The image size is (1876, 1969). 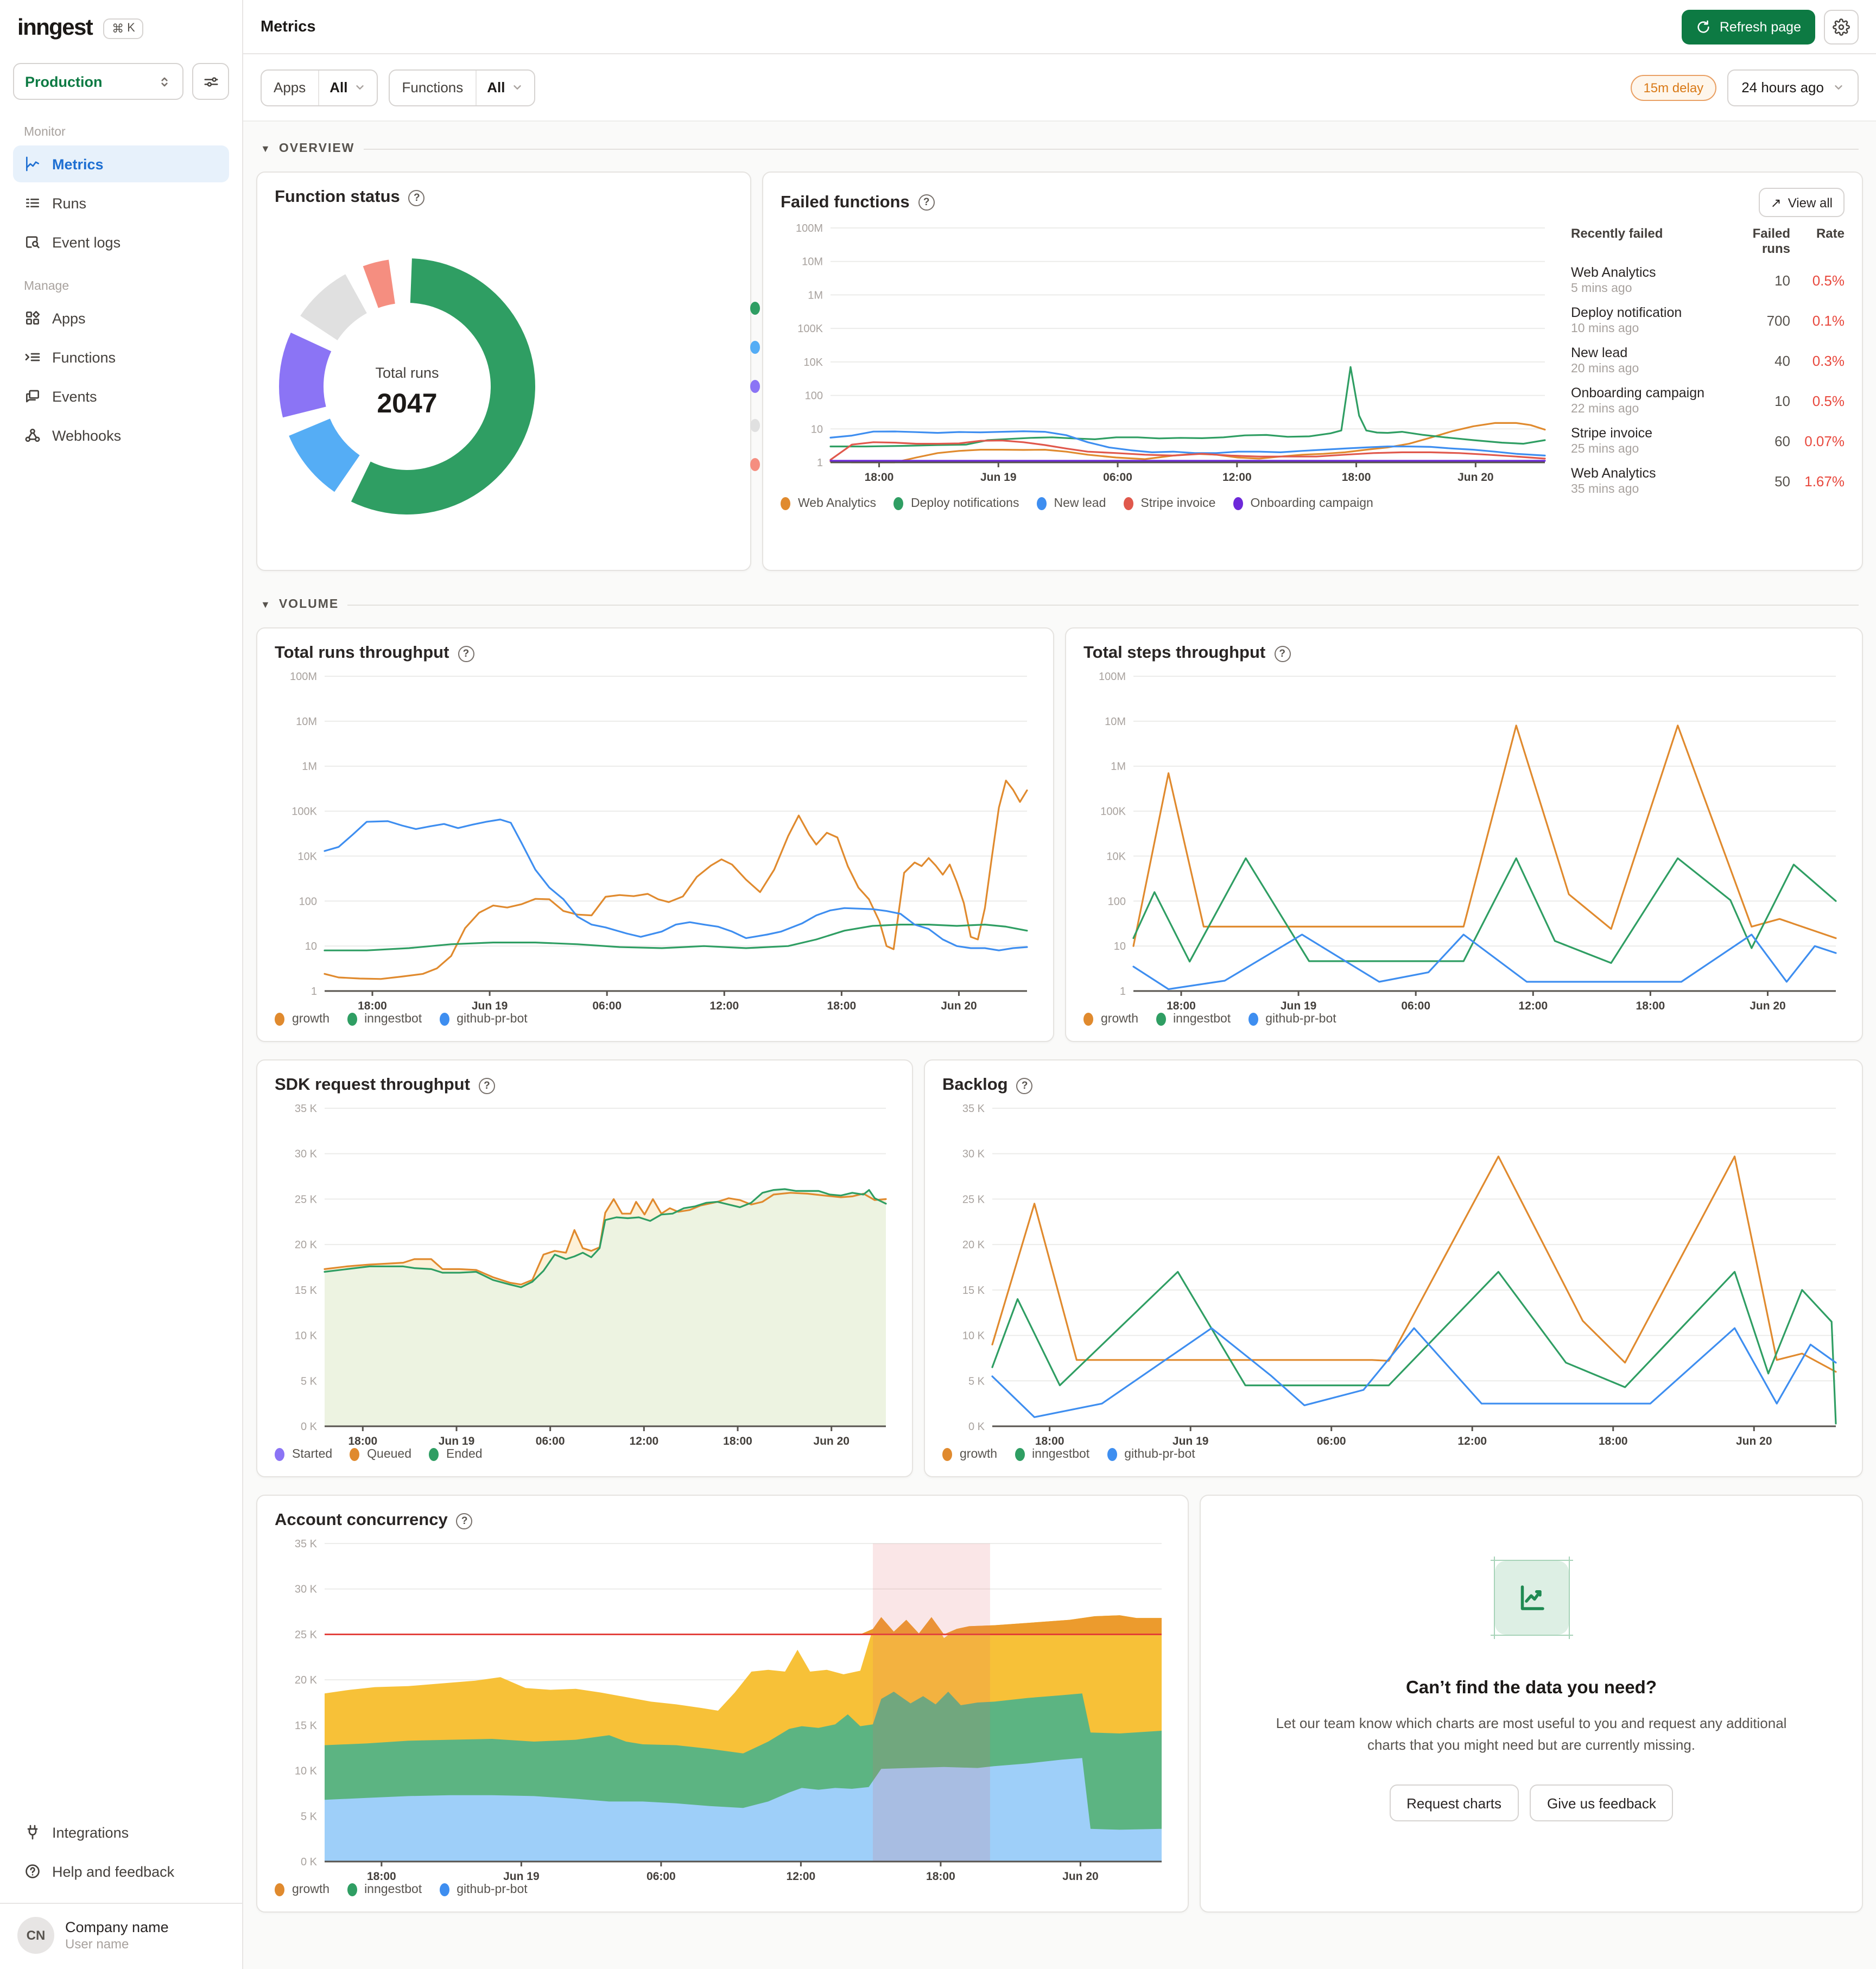 I want to click on table-row: Onboarding campaign 22 mins ago 10 0.5%, so click(x=1708, y=400).